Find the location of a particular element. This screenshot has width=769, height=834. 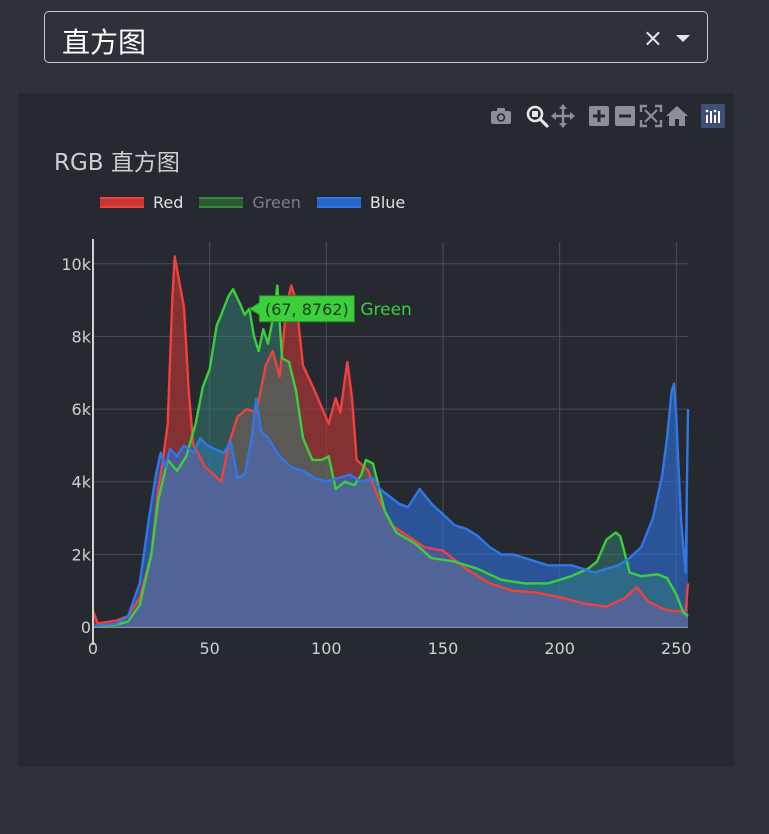

x-tick-label: 200 is located at coordinates (559, 648).